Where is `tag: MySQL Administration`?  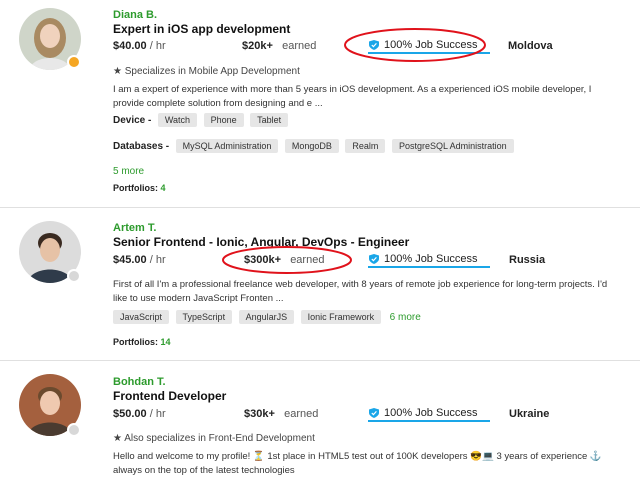
tag: MySQL Administration is located at coordinates (227, 146).